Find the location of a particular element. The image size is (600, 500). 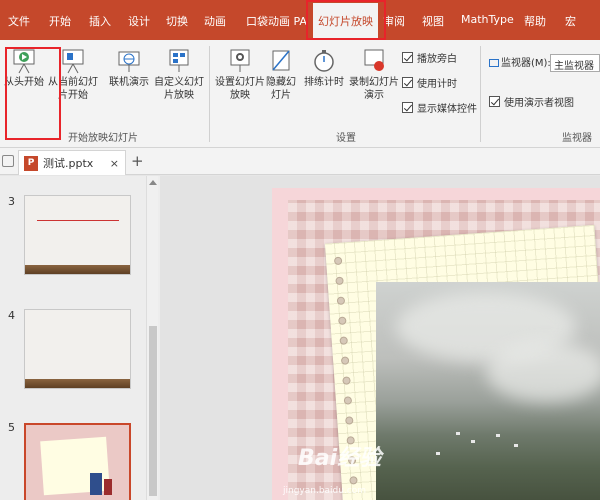

presenter-view-checkbox: 使用演示者视图 is located at coordinates (531, 101).